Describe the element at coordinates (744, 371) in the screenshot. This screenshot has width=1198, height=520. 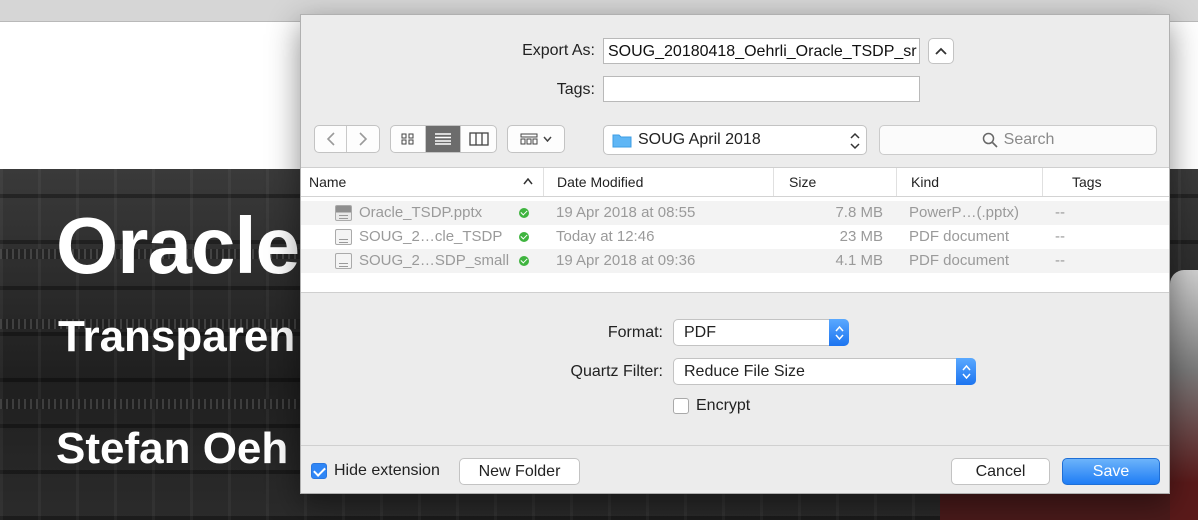
I see `quartz-filter-value: Reduce File Size` at that location.